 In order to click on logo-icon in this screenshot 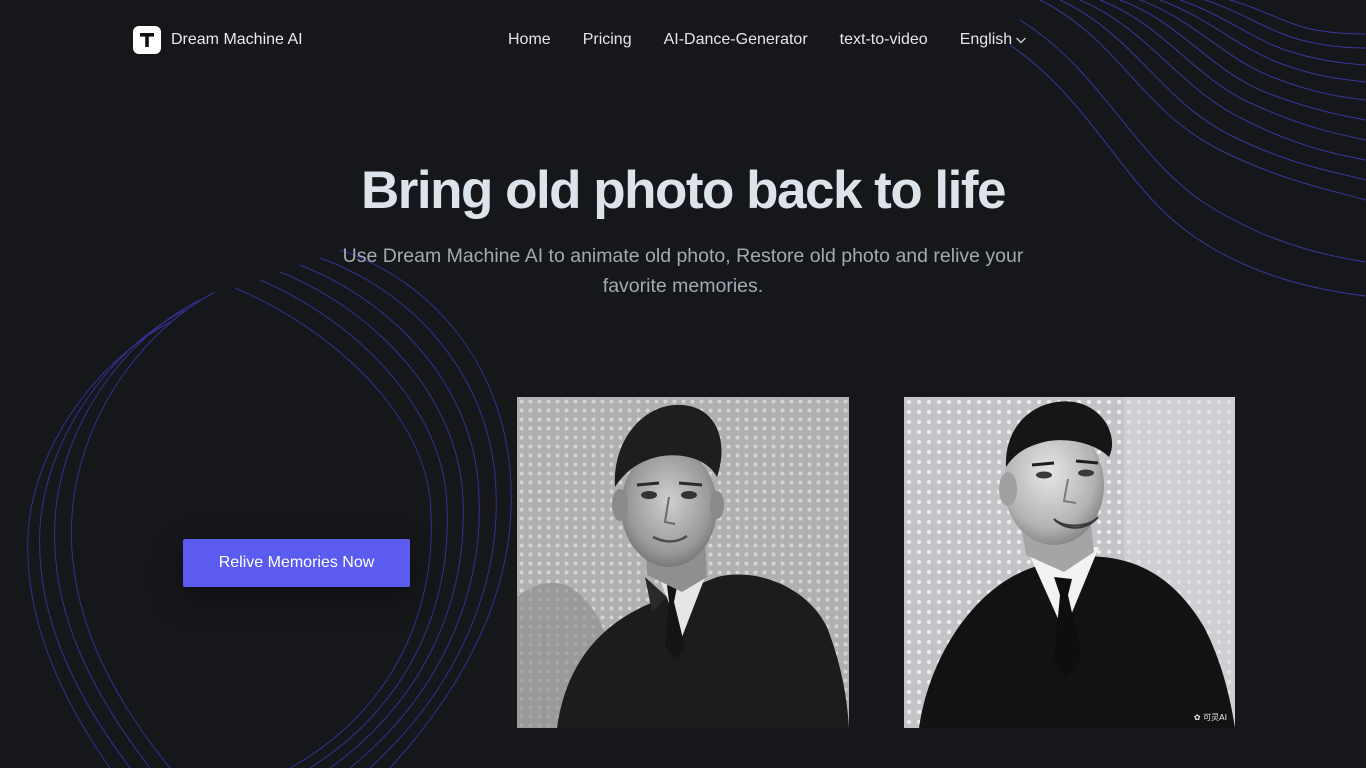, I will do `click(147, 40)`.